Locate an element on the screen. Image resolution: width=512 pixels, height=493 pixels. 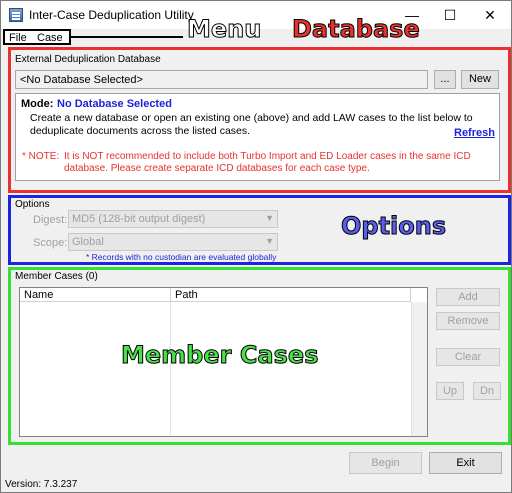
database-group-label: External Deduplication Database is located at coordinates (88, 59).